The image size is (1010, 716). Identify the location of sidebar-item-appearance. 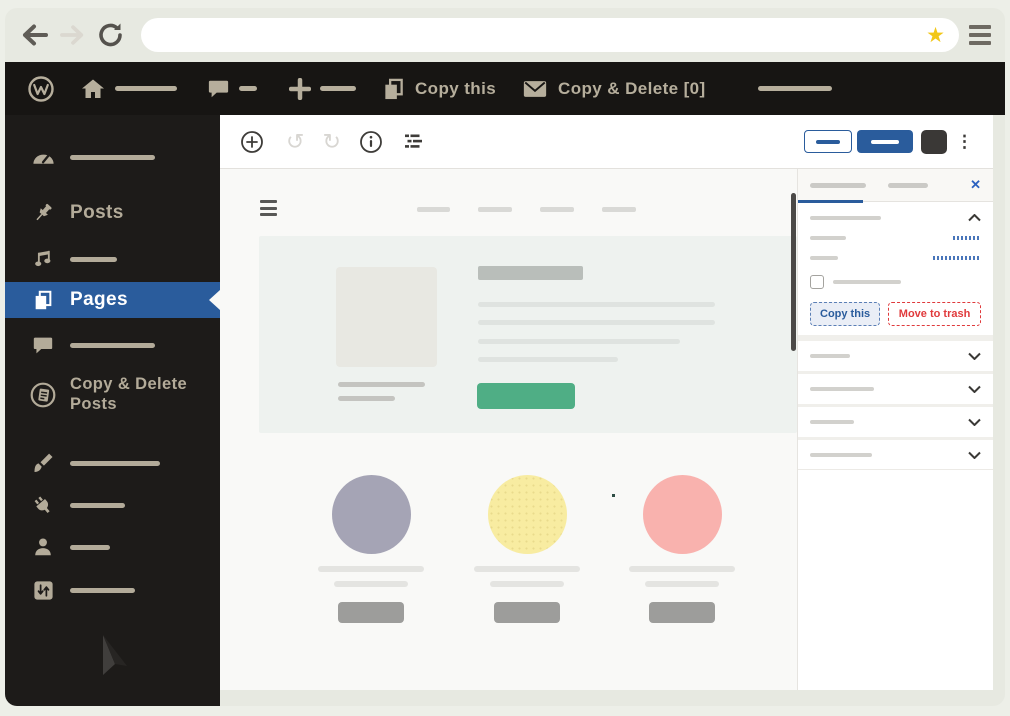
(112, 463).